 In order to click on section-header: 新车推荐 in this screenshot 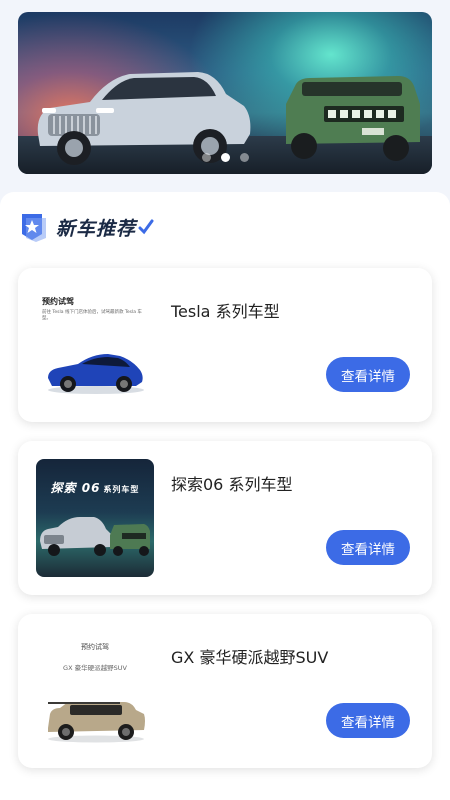, I will do `click(87, 227)`.